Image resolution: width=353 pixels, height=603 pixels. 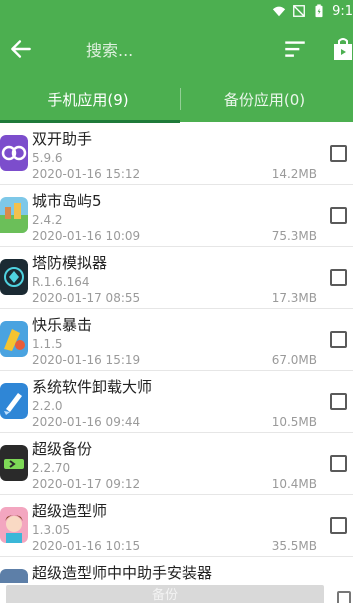 I want to click on app-version: 1.3.05, so click(x=51, y=530).